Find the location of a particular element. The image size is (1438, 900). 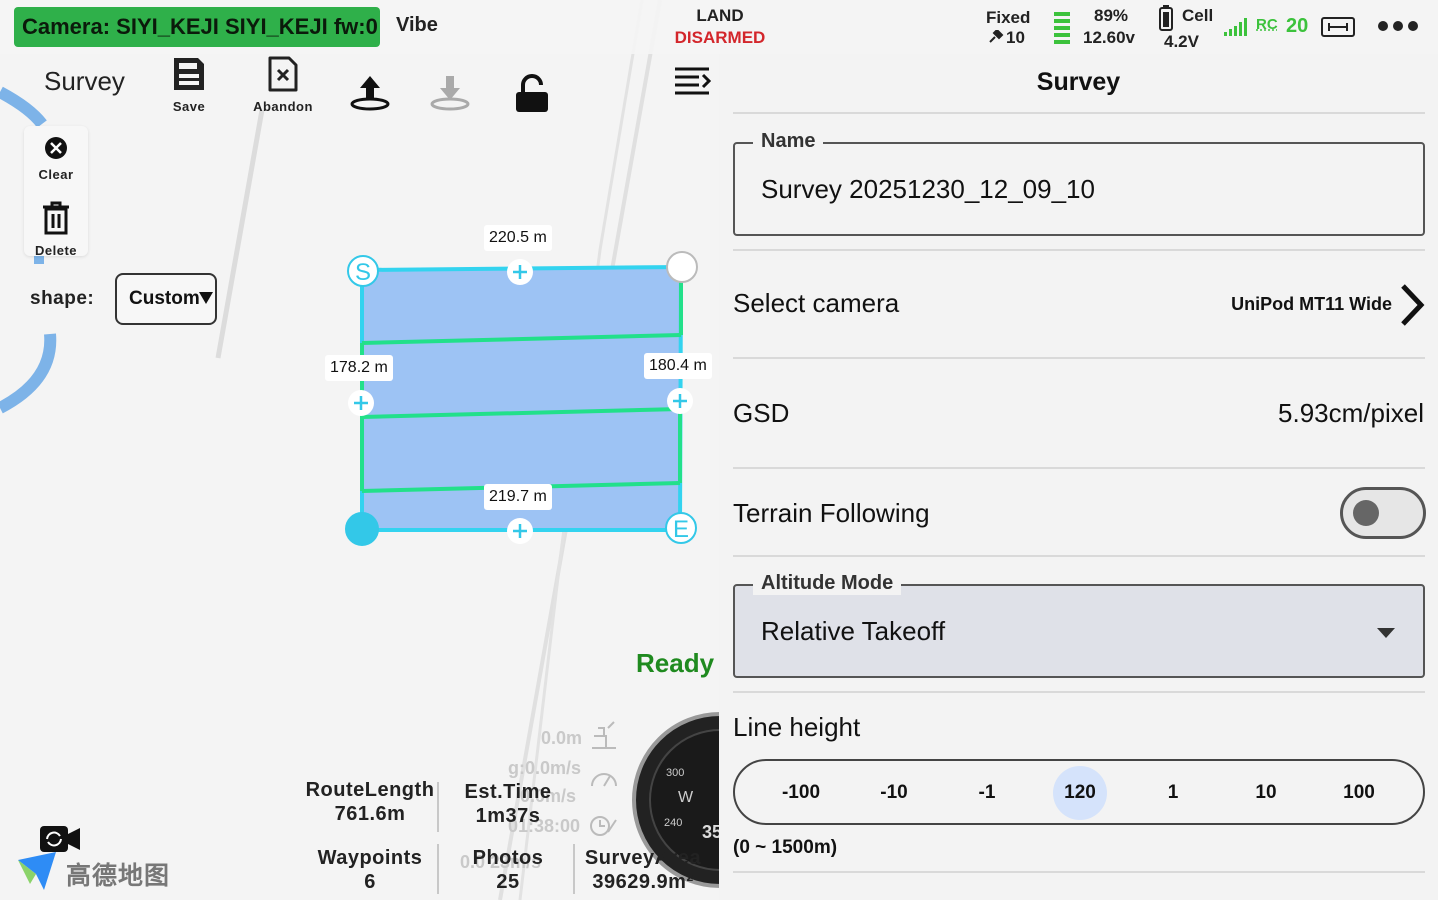

line-height-stepper: -100 -10 -1 120 1 10 100 is located at coordinates (1079, 792).